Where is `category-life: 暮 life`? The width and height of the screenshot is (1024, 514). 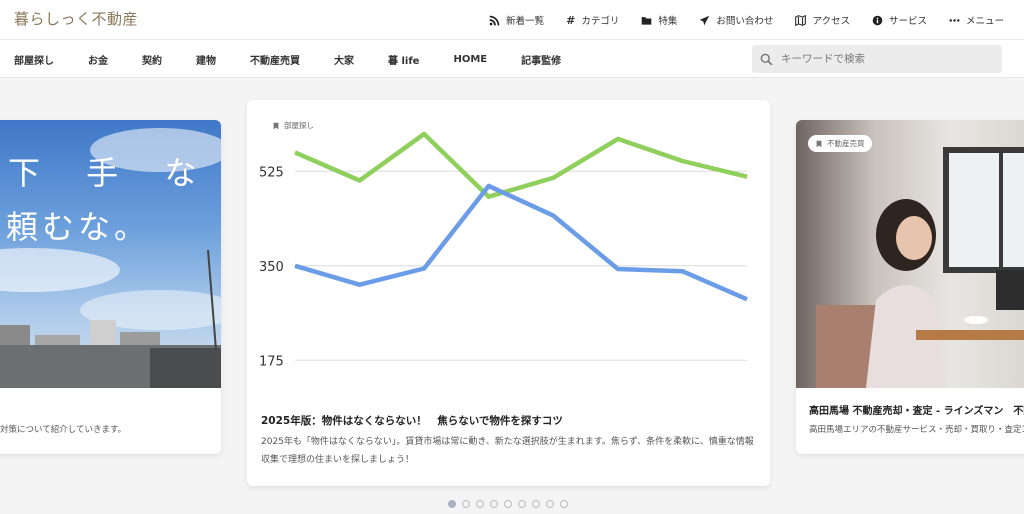 category-life: 暮 life is located at coordinates (403, 59).